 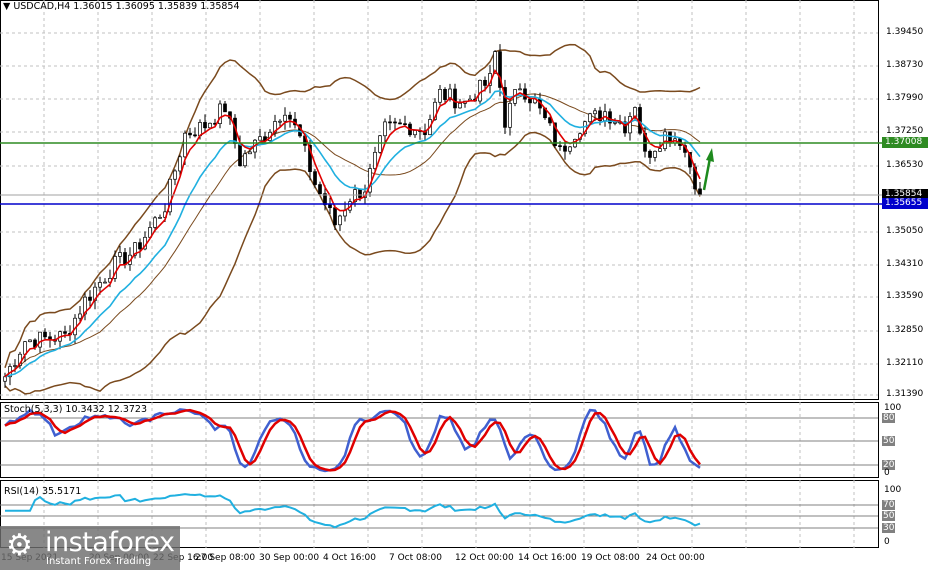 I want to click on price-axis-label: 1.35050, so click(x=905, y=231).